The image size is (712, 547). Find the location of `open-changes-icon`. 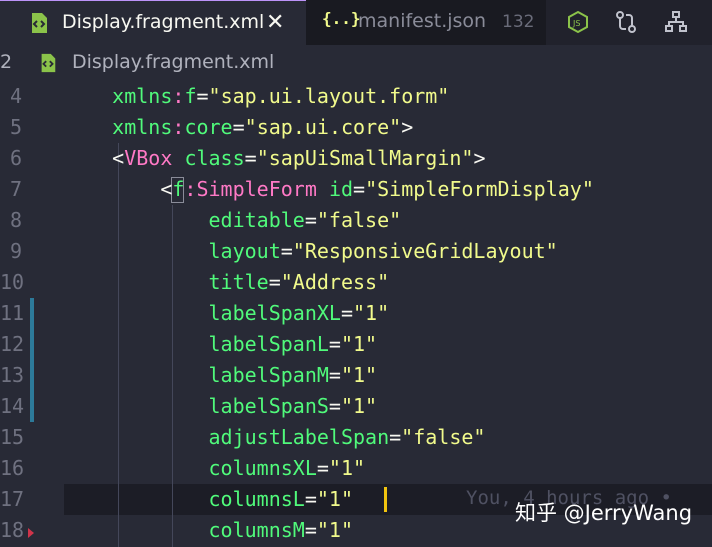

open-changes-icon is located at coordinates (676, 22).